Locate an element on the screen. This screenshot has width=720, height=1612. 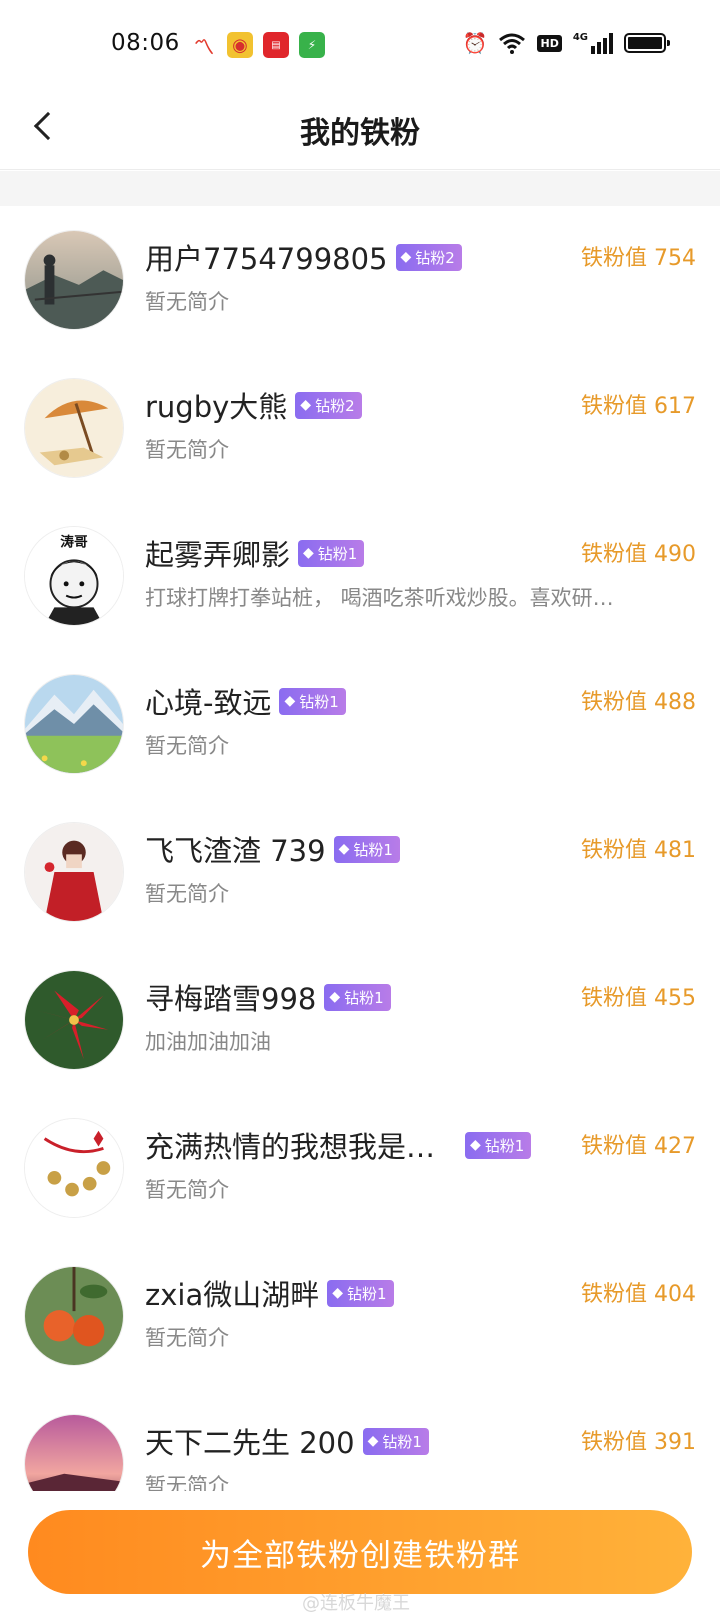
fan-name-line: 充满热情的我想我是… ◆ 钻粉1 is located at coordinates (338, 1145).